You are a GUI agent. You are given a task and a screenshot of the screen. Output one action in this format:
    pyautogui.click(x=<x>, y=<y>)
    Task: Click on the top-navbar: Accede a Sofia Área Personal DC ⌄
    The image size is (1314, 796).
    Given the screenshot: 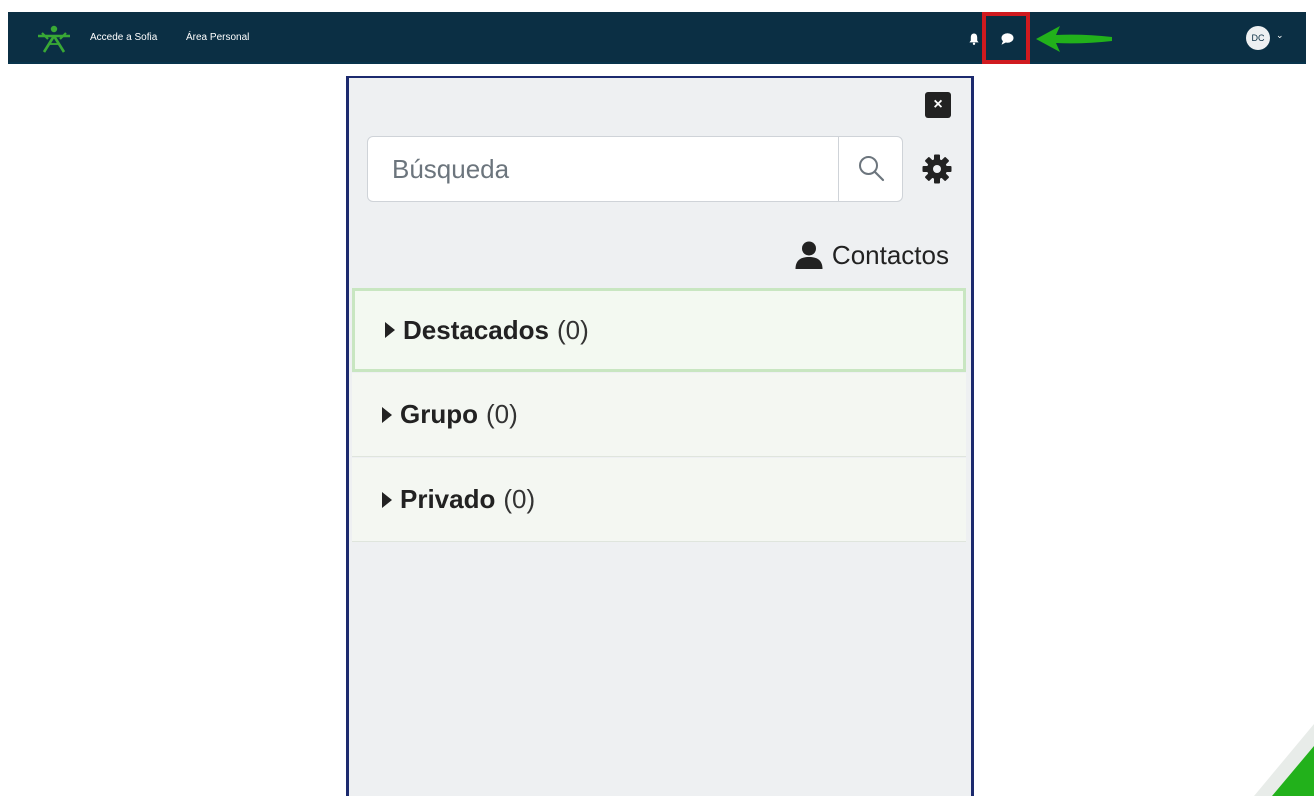 What is the action you would take?
    pyautogui.click(x=657, y=38)
    